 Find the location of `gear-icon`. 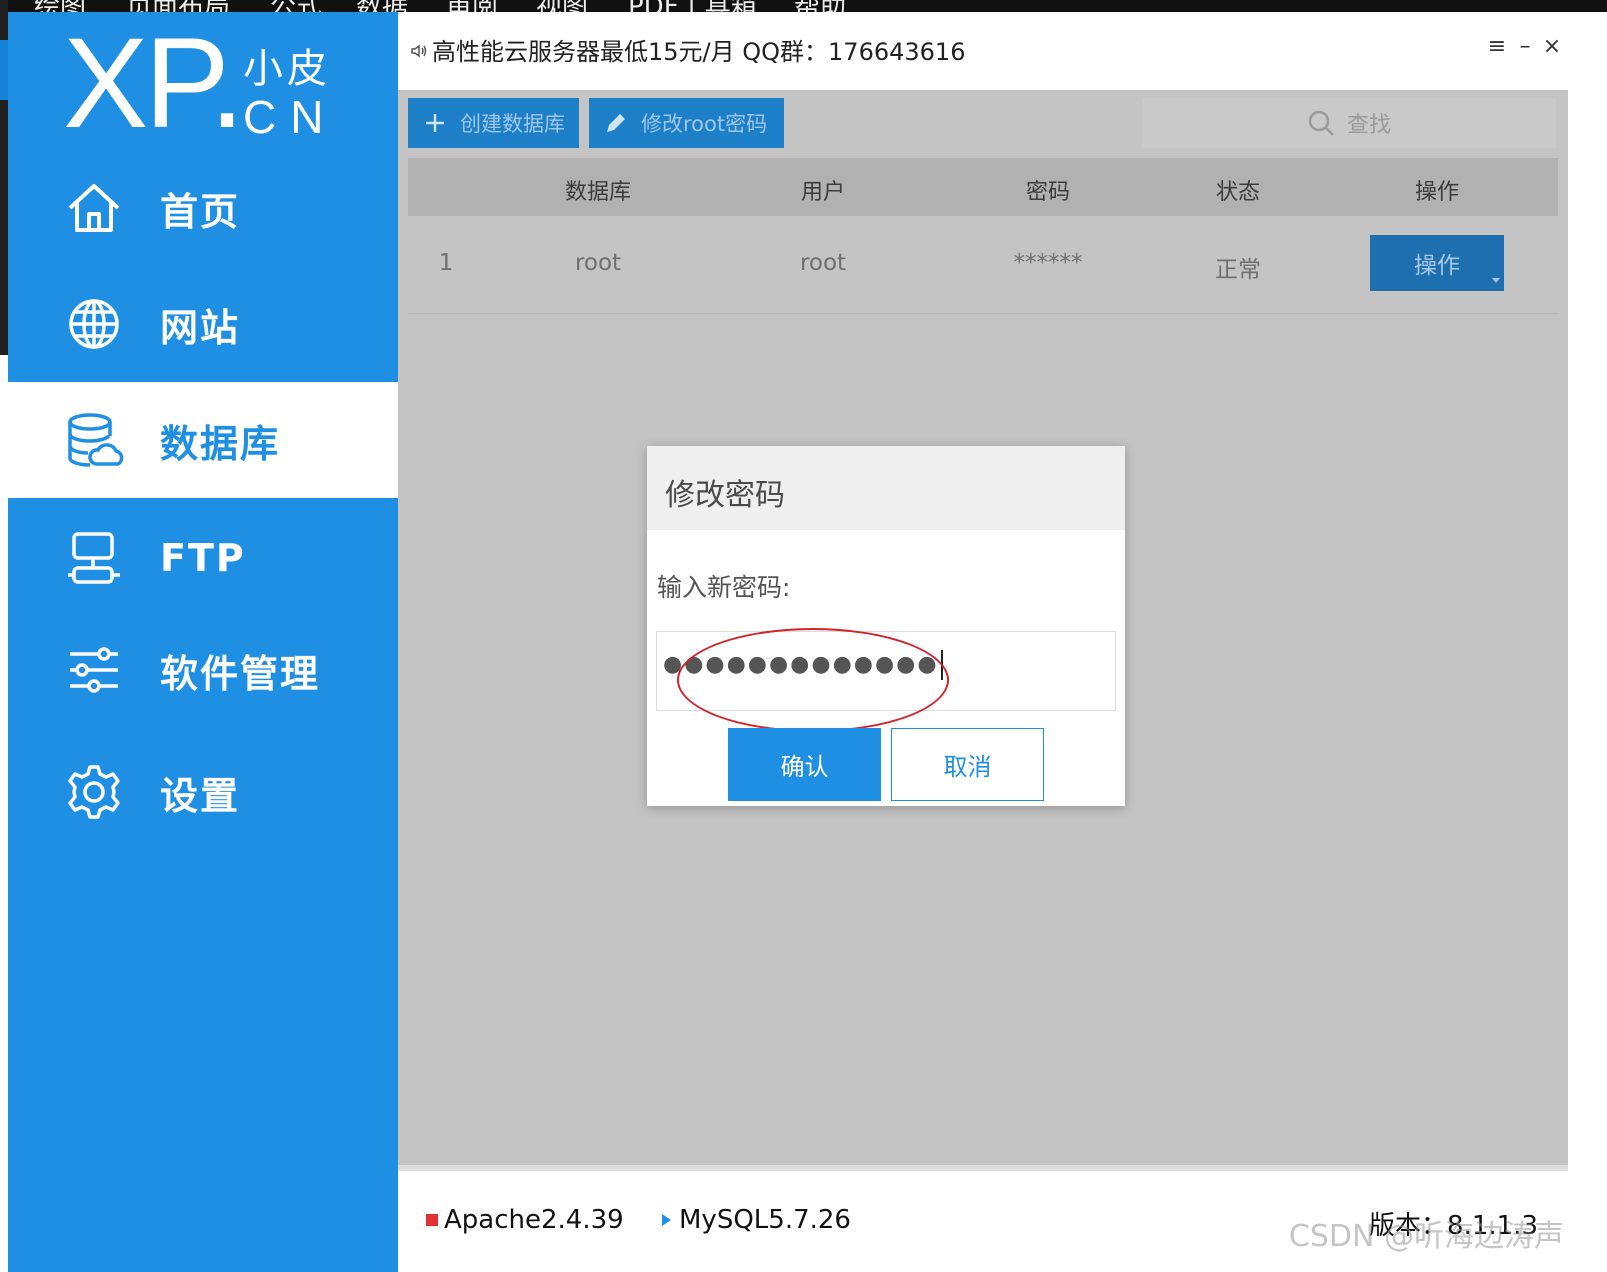

gear-icon is located at coordinates (94, 792).